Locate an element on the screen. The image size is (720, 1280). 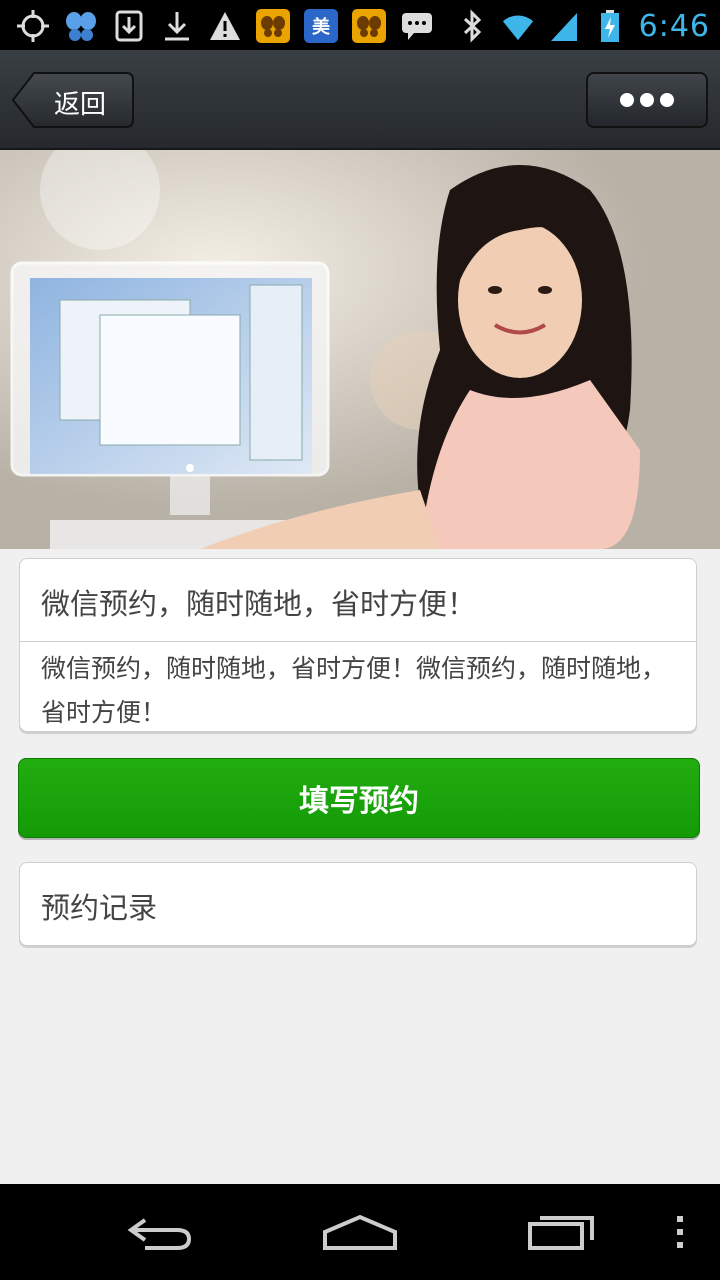
more-dots-icon is located at coordinates (627, 100).